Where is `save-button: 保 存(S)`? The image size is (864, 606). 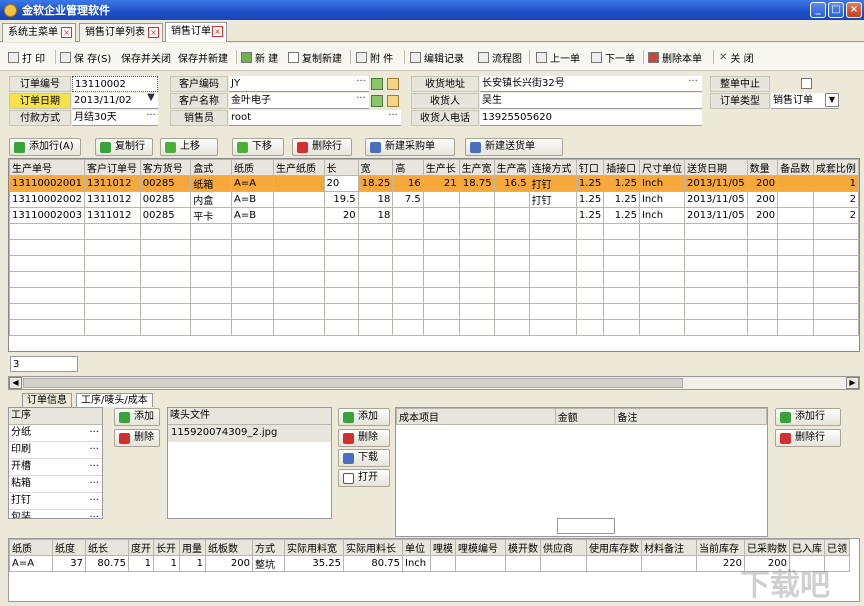 save-button: 保 存(S) is located at coordinates (85, 57).